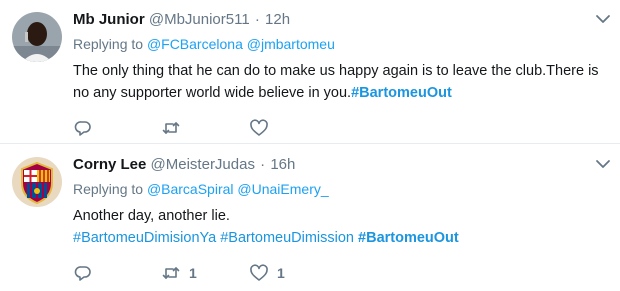 The height and width of the screenshot is (291, 620). I want to click on display-name: Mb Junior, so click(109, 19).